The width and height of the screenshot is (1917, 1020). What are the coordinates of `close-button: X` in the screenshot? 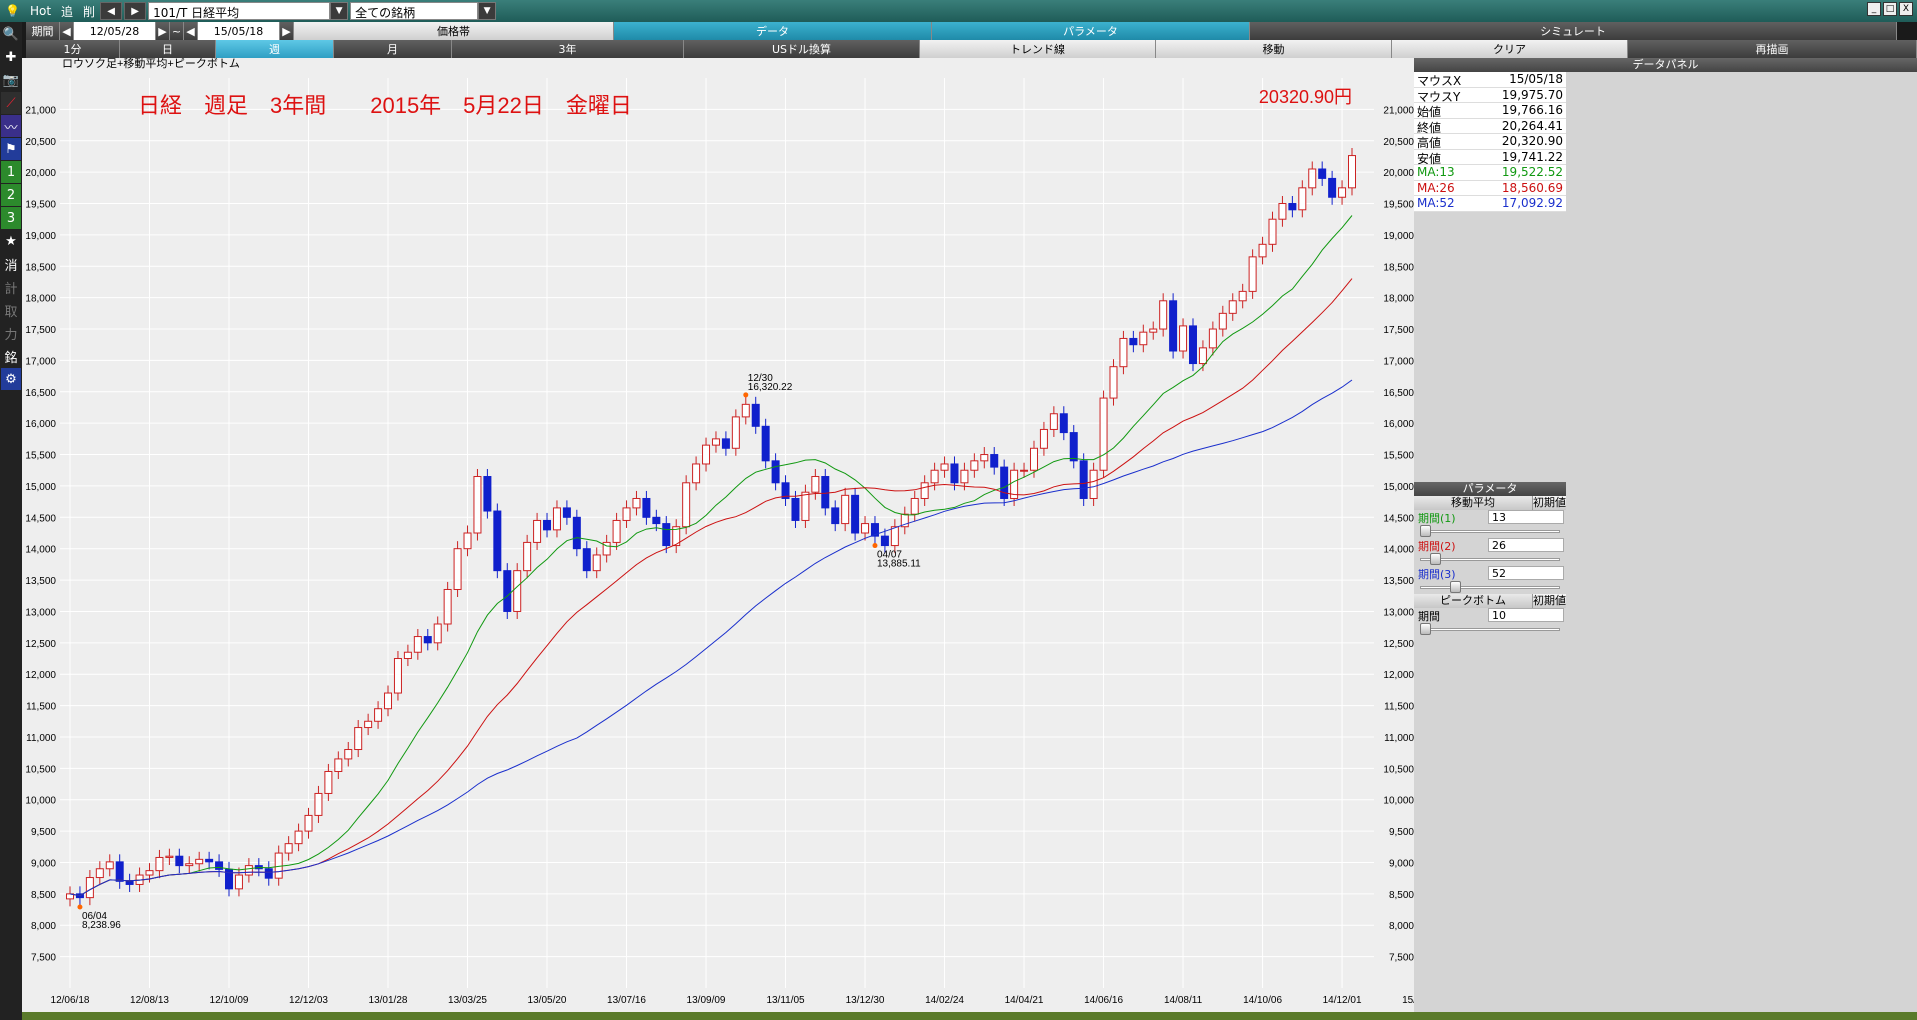 It's located at (1906, 9).